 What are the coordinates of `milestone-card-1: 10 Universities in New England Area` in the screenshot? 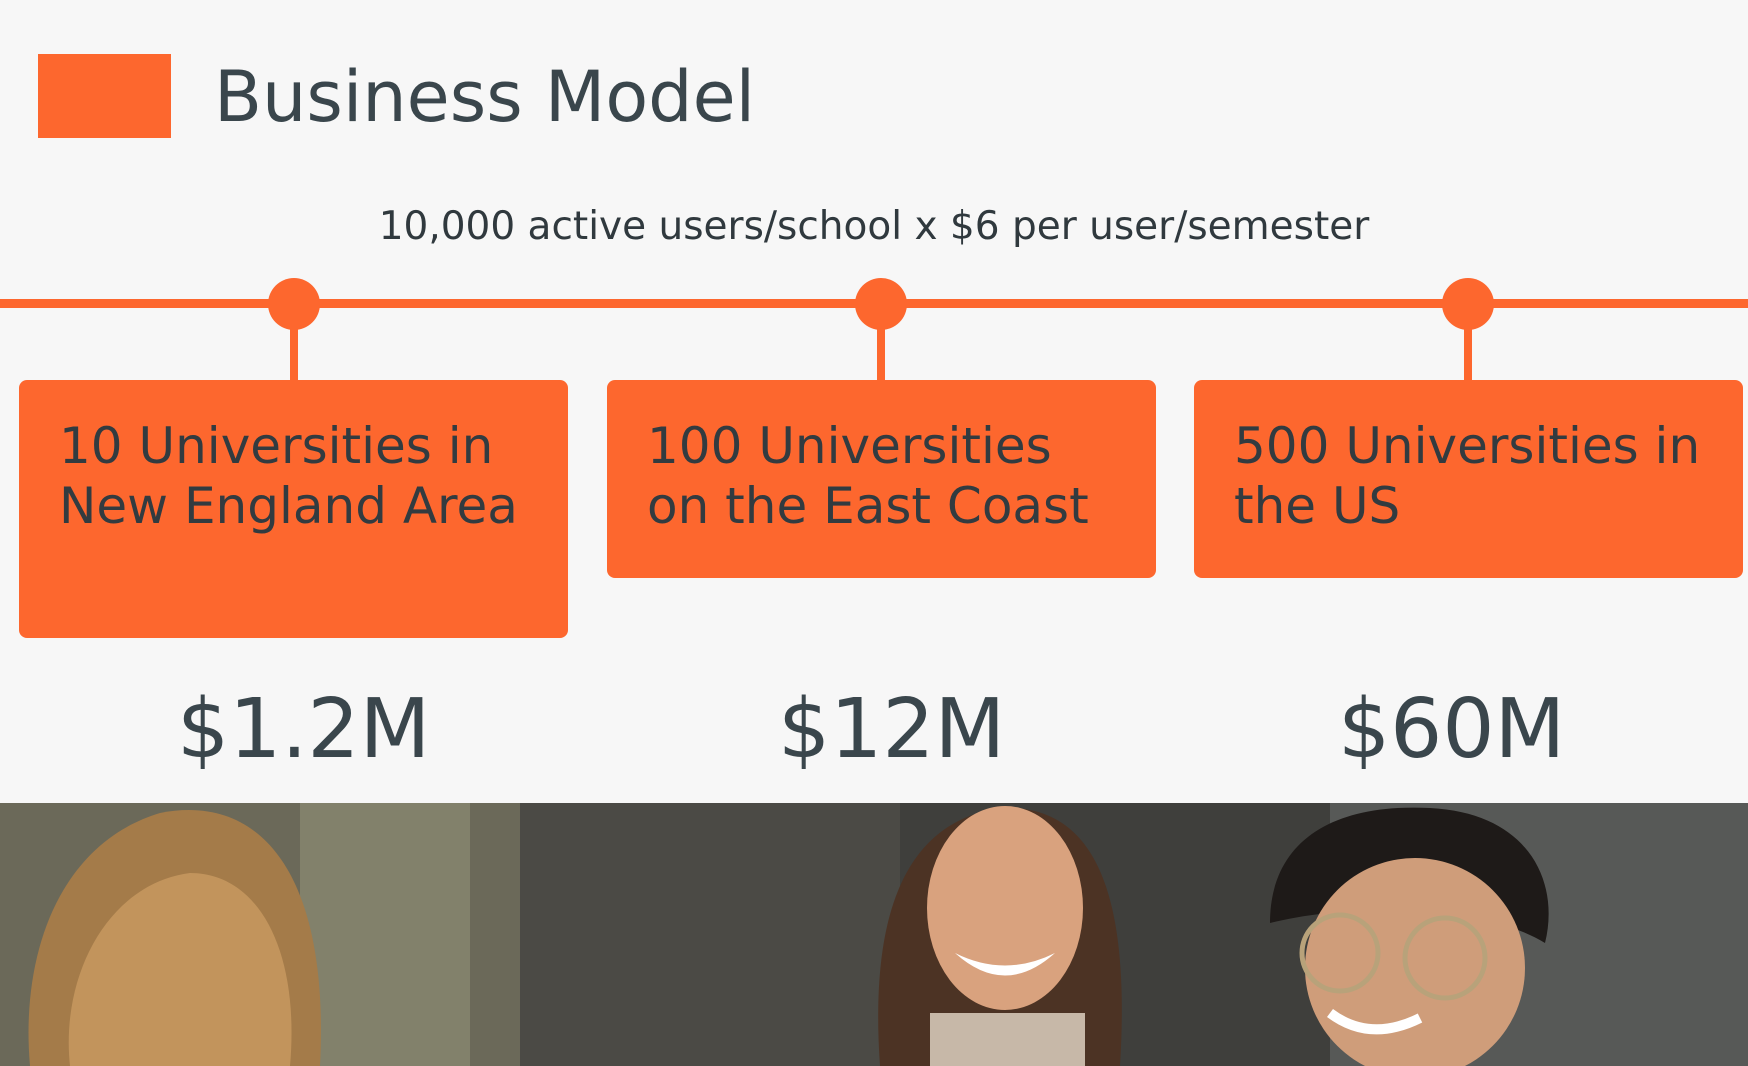 It's located at (293, 509).